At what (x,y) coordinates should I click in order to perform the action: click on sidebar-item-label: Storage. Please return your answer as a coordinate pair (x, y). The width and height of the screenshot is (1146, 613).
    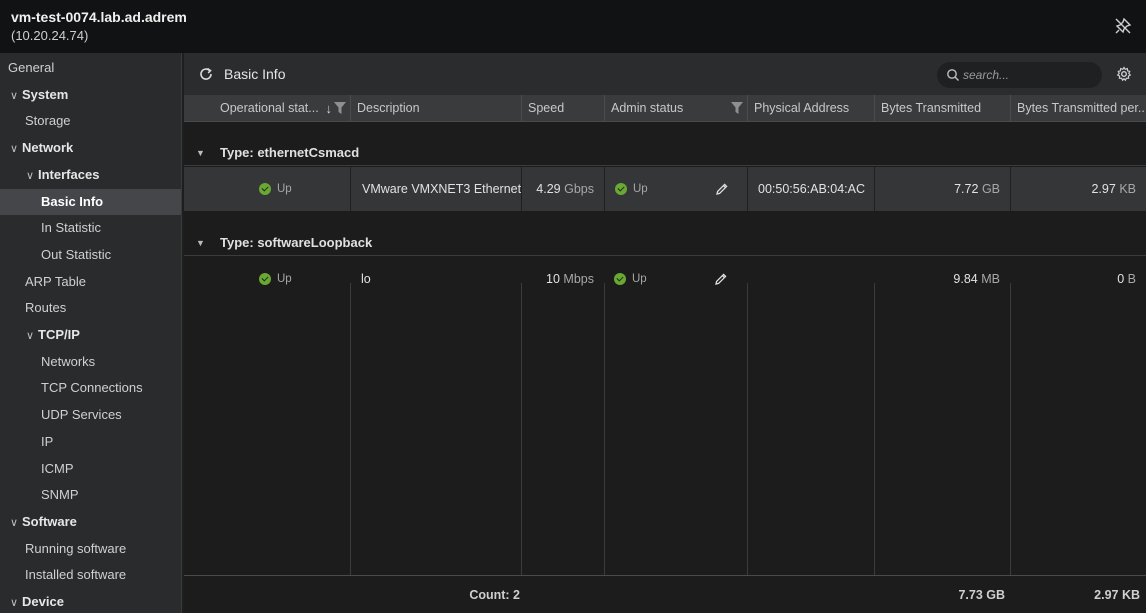
    Looking at the image, I should click on (48, 121).